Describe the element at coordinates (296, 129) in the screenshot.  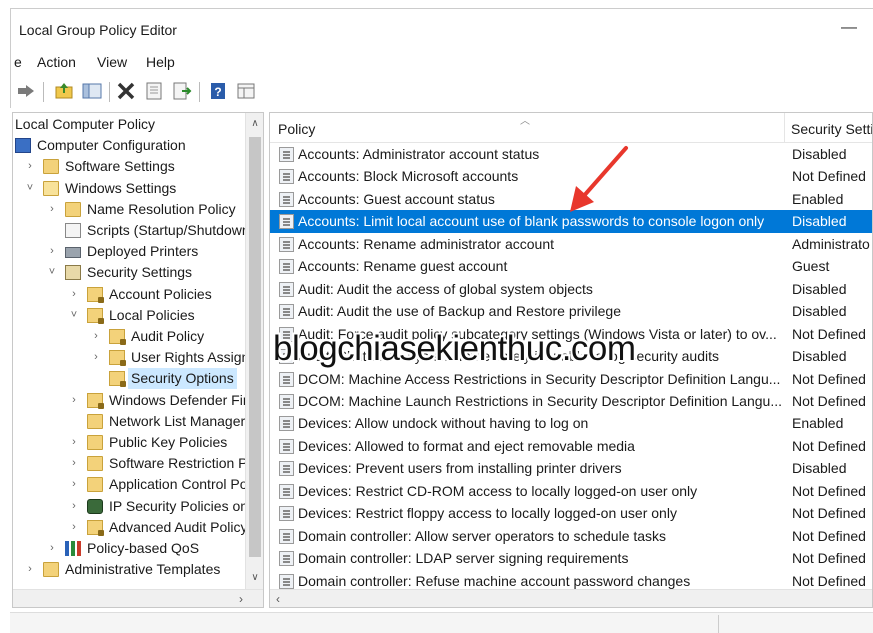
I see `column-header-policy: Policy` at that location.